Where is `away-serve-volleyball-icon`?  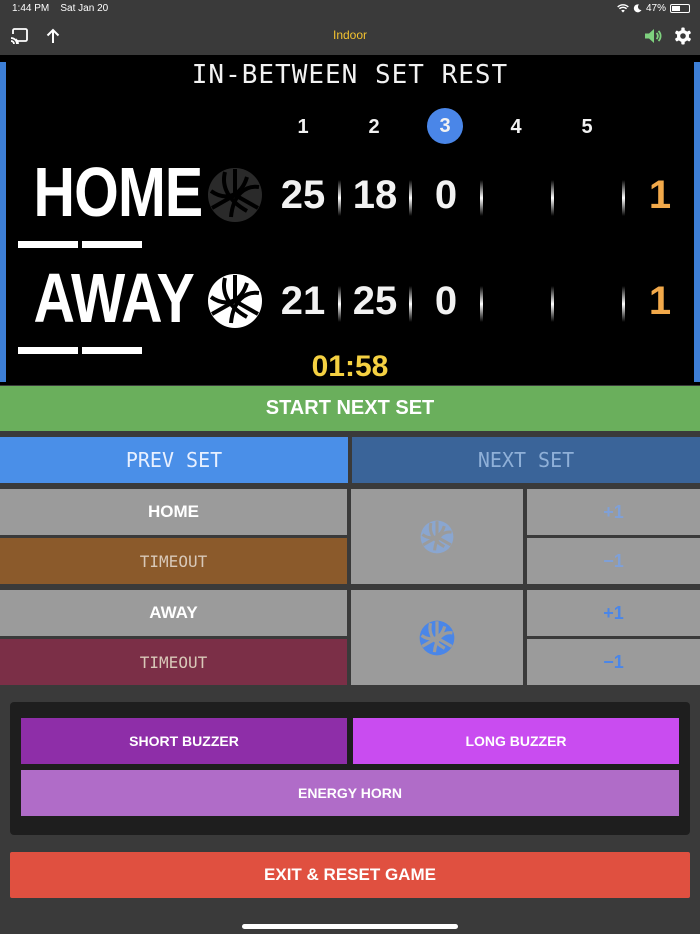 away-serve-volleyball-icon is located at coordinates (437, 637).